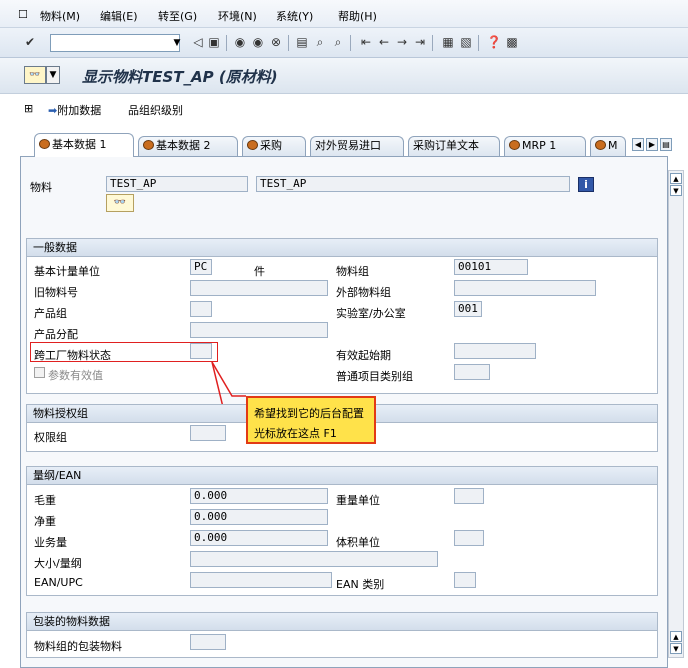  What do you see at coordinates (50, 542) in the screenshot?
I see `volume-label: 业务量` at bounding box center [50, 542].